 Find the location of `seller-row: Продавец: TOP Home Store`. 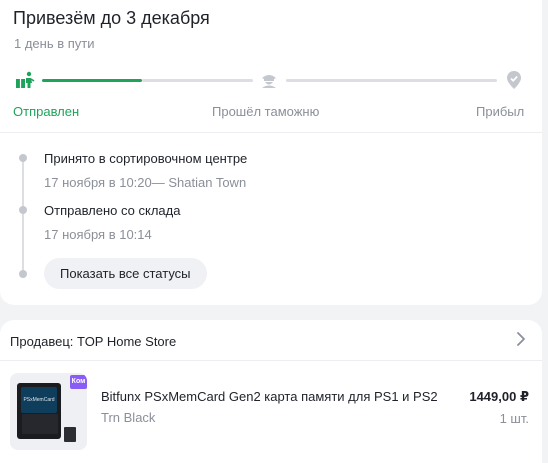

seller-row: Продавец: TOP Home Store is located at coordinates (271, 340).